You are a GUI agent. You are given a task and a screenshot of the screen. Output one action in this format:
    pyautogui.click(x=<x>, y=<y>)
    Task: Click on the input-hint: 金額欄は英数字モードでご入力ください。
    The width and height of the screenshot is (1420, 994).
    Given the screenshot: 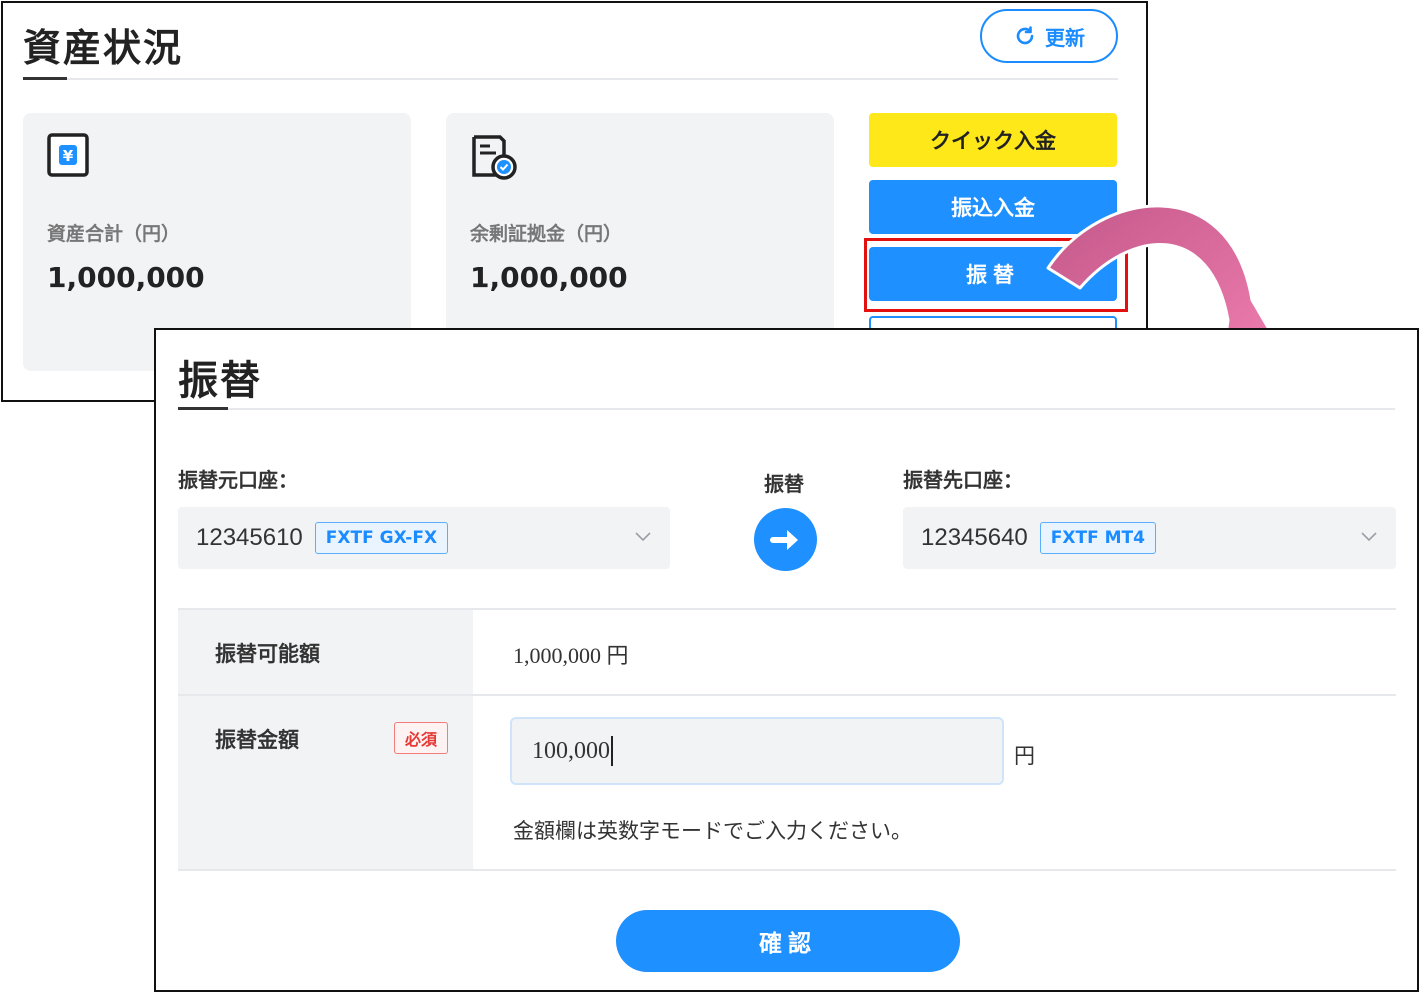 What is the action you would take?
    pyautogui.click(x=712, y=831)
    